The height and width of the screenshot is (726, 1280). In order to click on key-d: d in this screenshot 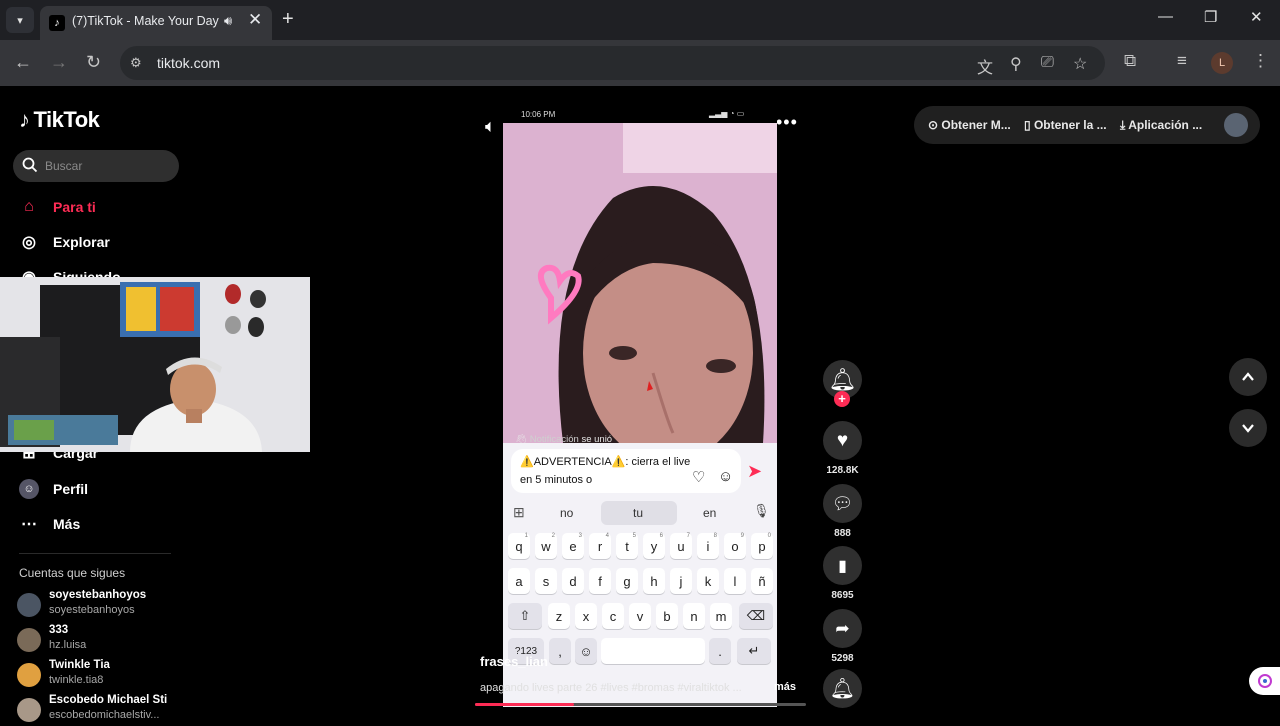, I will do `click(573, 581)`.